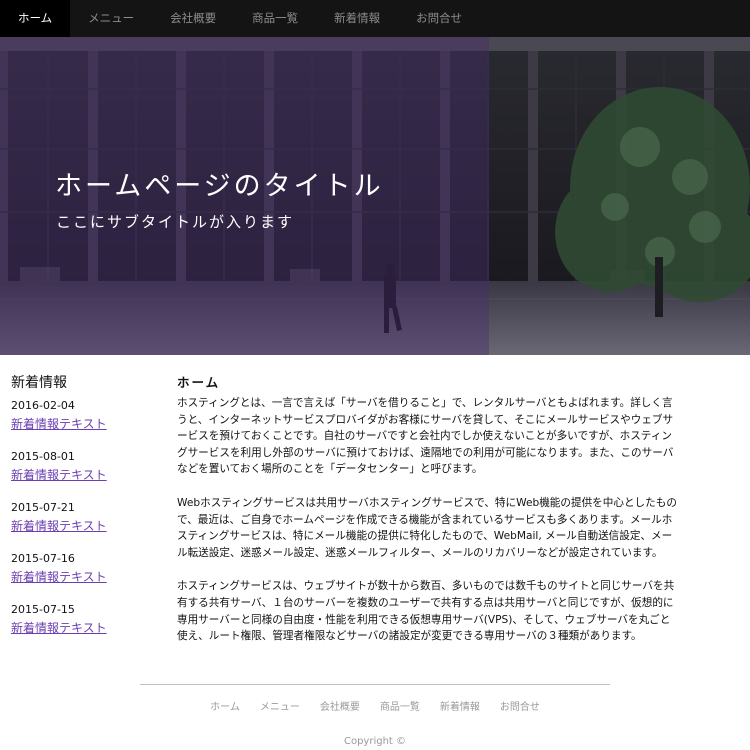 This screenshot has height=750, width=750. Describe the element at coordinates (193, 18) in the screenshot. I see `nav-item-company: 会社概要` at that location.